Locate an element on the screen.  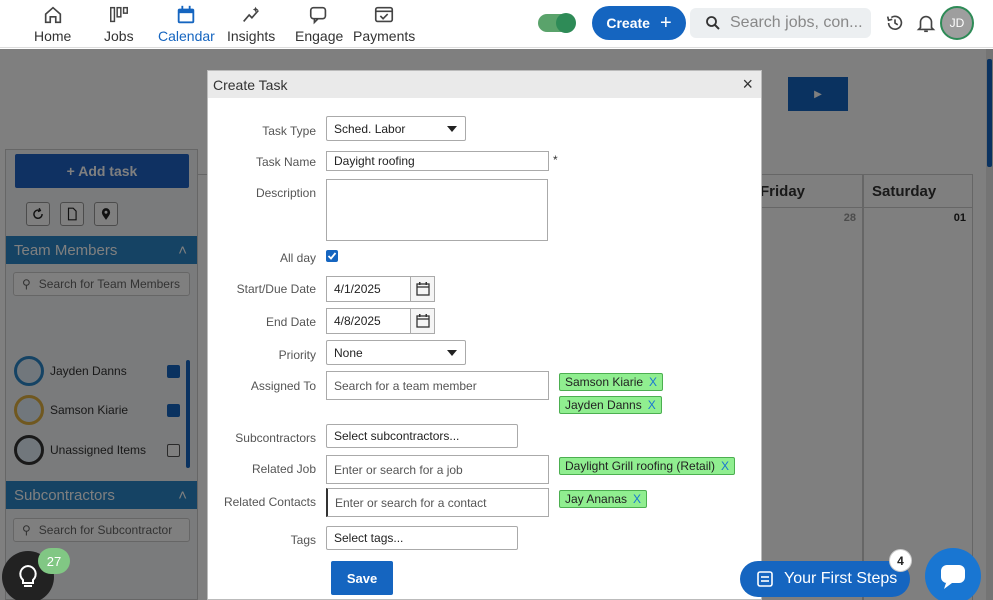
first-steps-label: Your First Steps is located at coordinates (841, 578).